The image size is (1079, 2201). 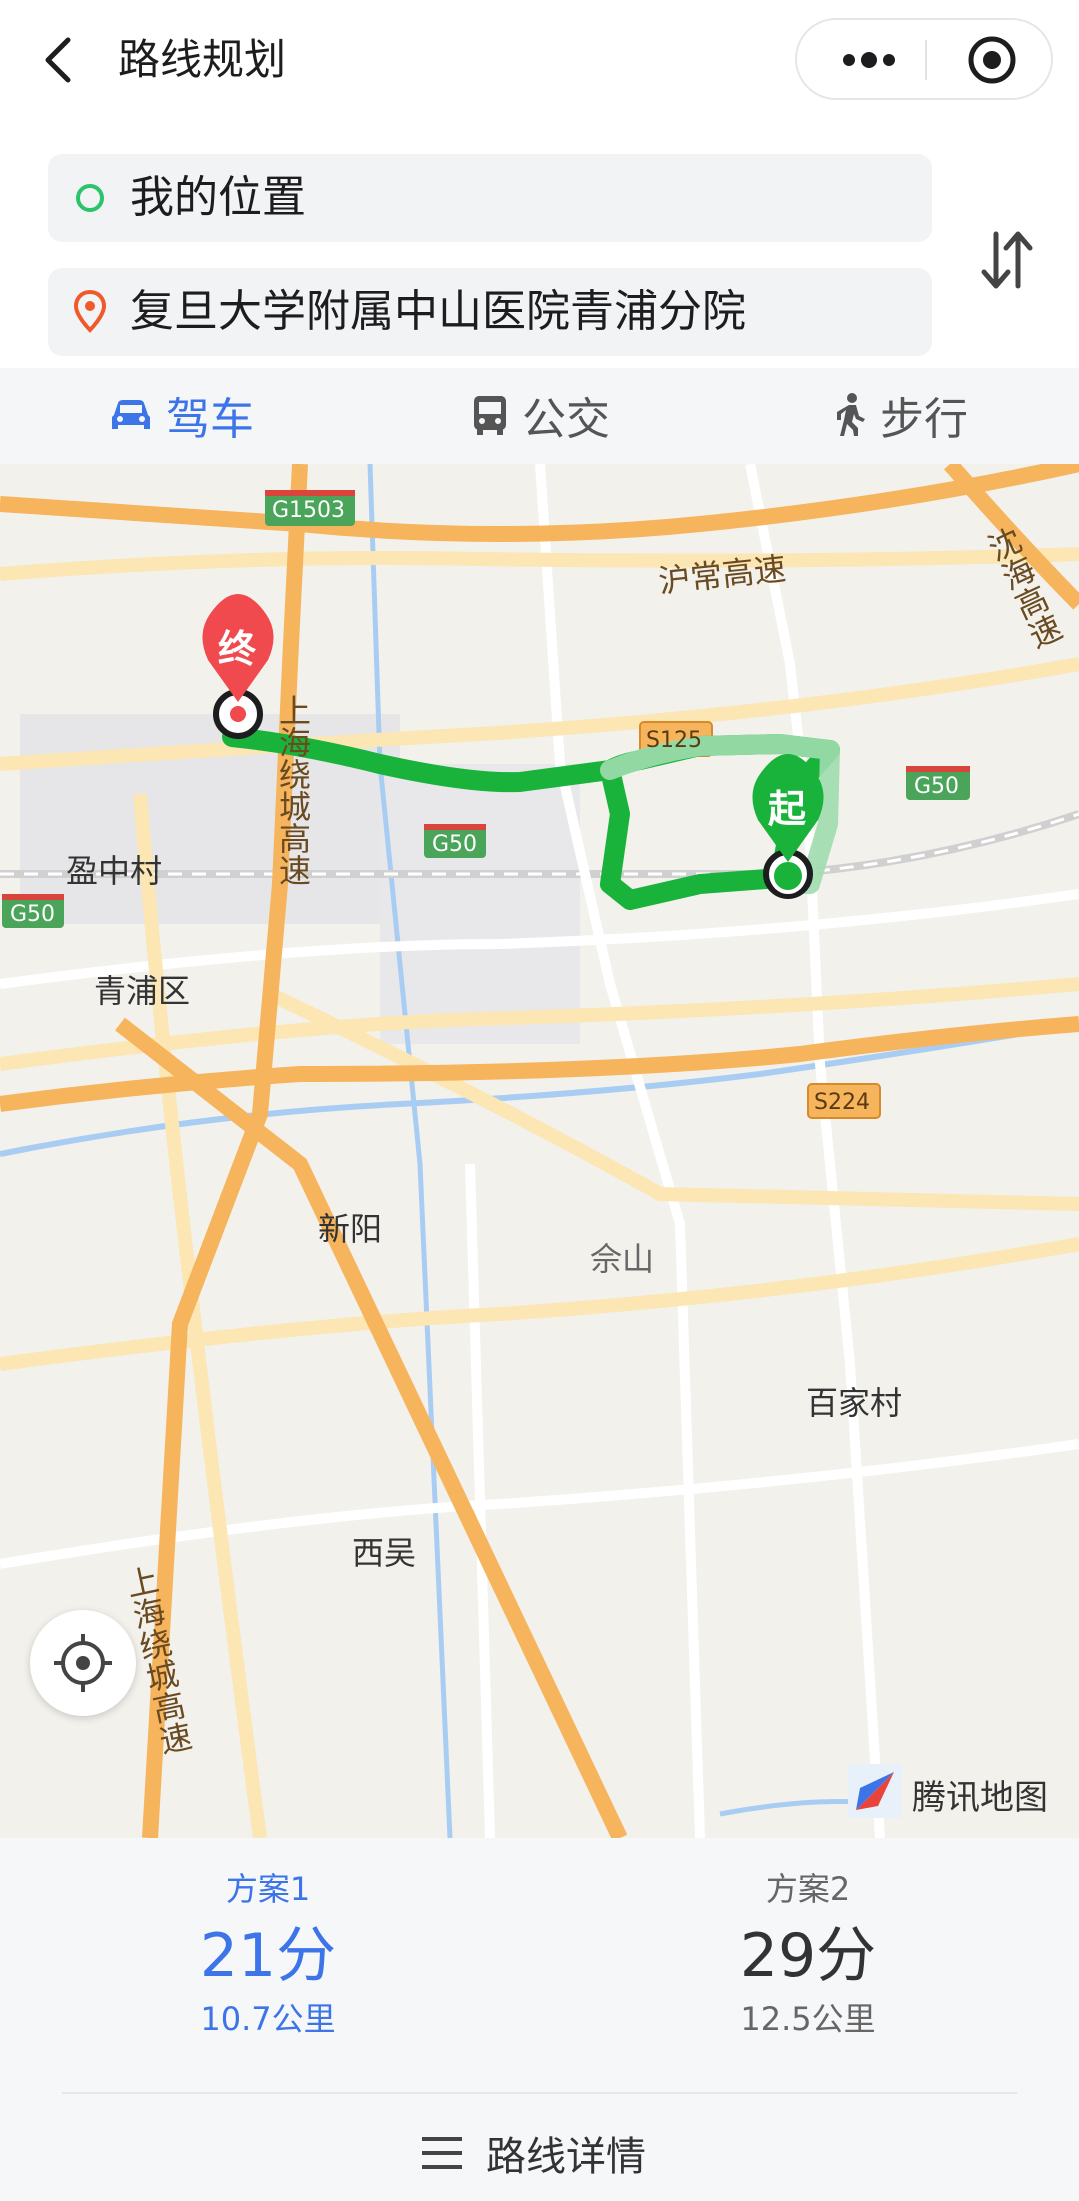 I want to click on shield-s125: S125, so click(x=674, y=740).